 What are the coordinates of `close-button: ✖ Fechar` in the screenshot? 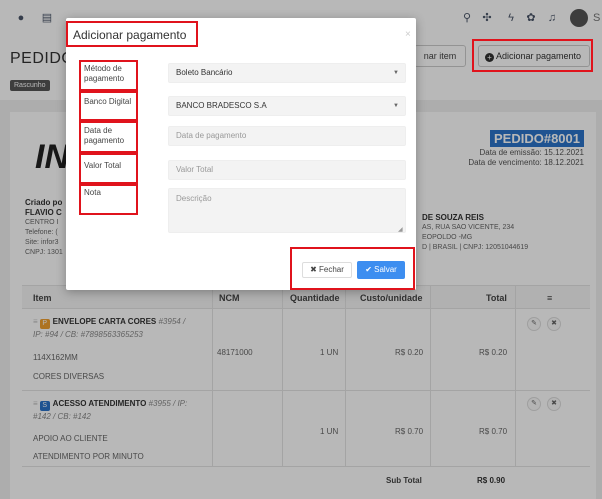 It's located at (327, 270).